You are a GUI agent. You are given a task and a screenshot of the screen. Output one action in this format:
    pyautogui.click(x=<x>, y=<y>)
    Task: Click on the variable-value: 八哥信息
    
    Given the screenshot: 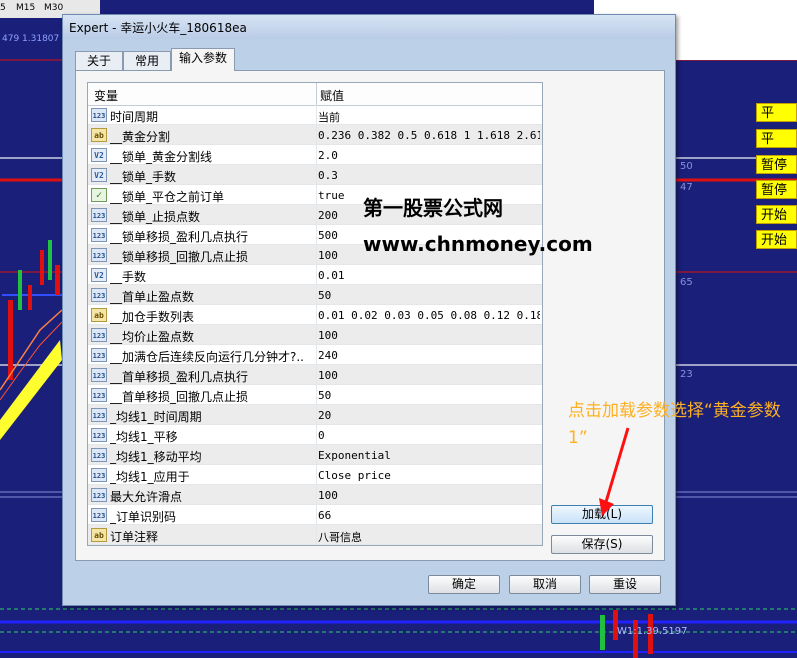 What is the action you would take?
    pyautogui.click(x=429, y=537)
    